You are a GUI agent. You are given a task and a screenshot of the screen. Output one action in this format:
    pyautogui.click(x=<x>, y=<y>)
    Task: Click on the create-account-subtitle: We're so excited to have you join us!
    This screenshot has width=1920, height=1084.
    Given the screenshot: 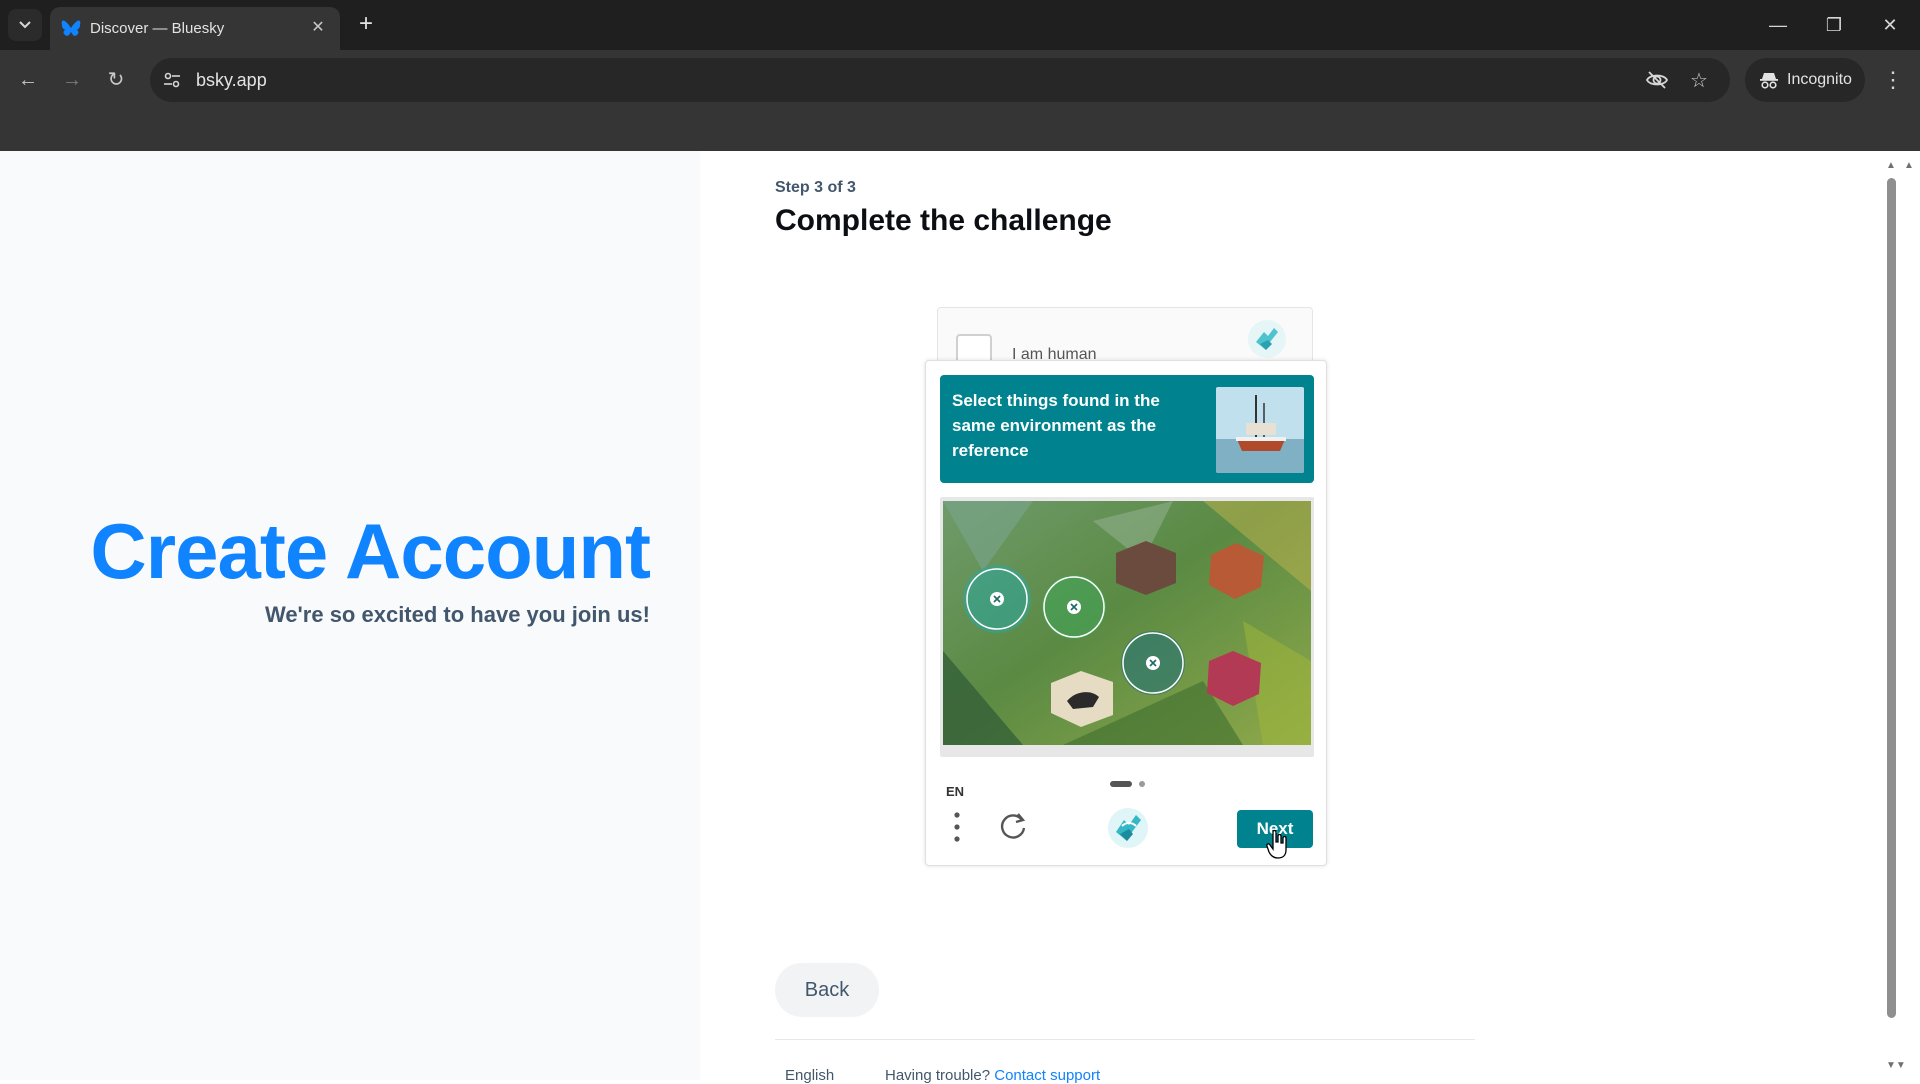 What is the action you would take?
    pyautogui.click(x=457, y=614)
    